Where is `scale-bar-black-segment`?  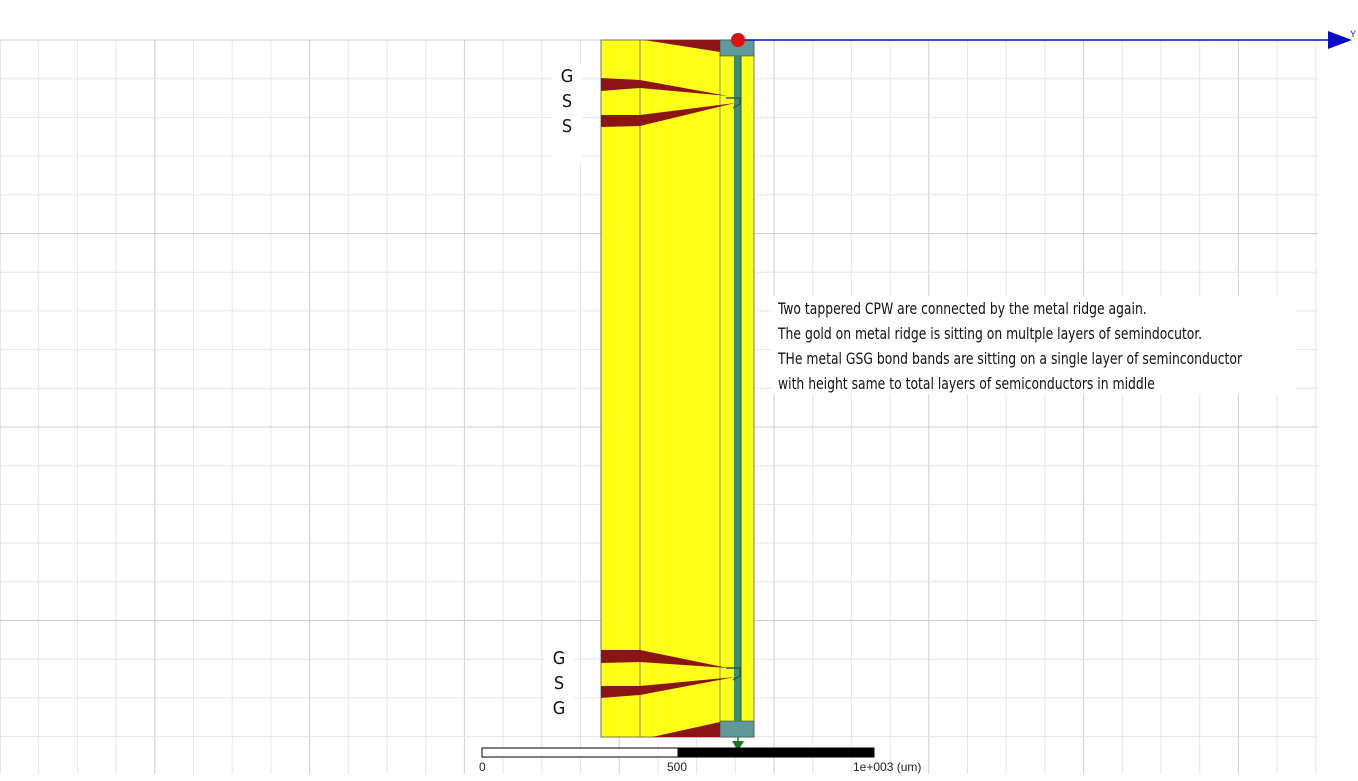 scale-bar-black-segment is located at coordinates (776, 752).